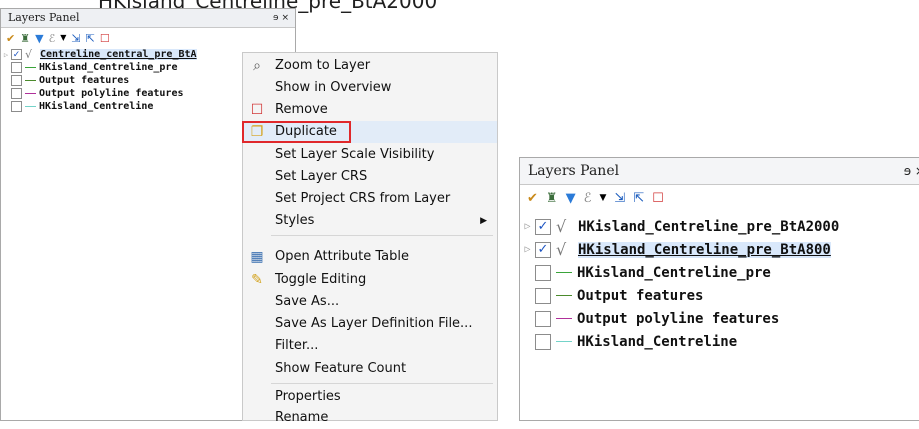 This screenshot has width=919, height=429. I want to click on highlight-box, so click(296, 132).